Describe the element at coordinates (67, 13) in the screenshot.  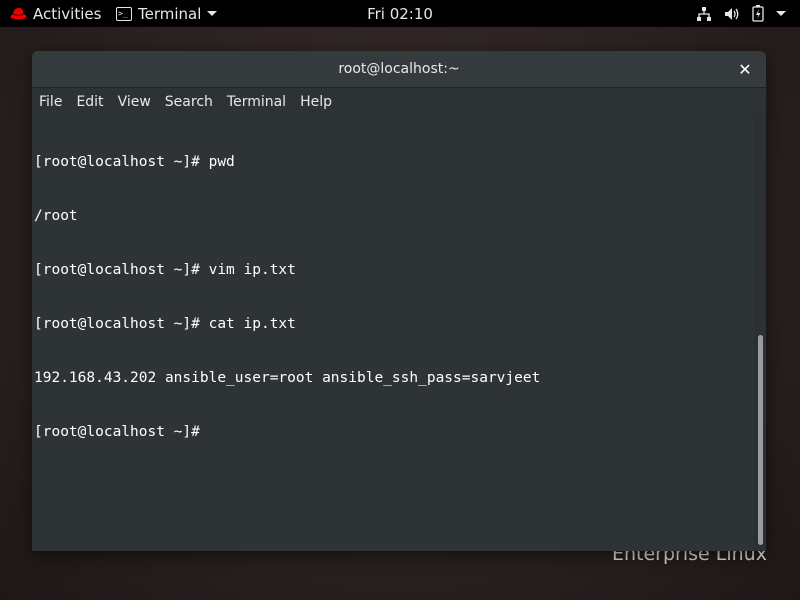
I see `activities-label: Activities` at that location.